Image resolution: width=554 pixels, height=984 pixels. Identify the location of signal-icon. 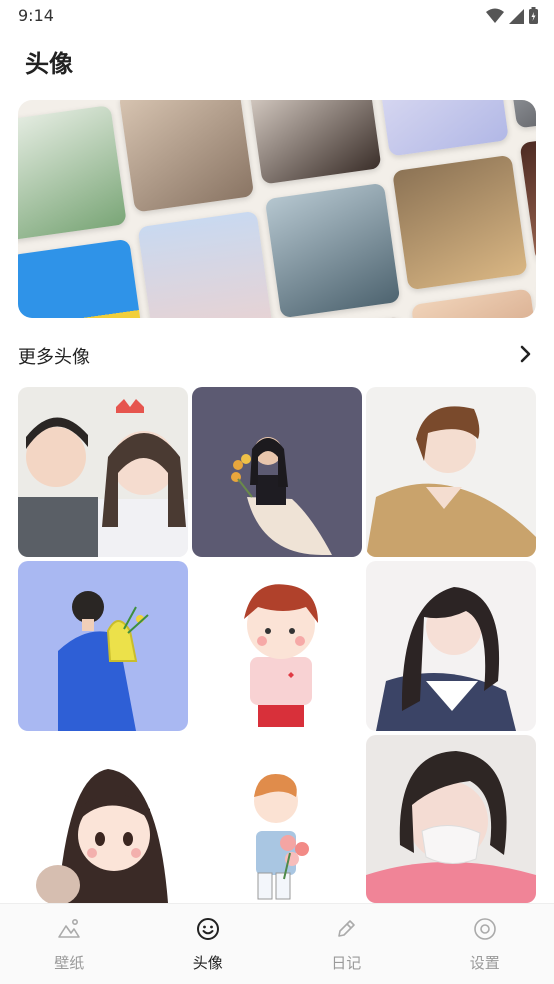
(516, 16).